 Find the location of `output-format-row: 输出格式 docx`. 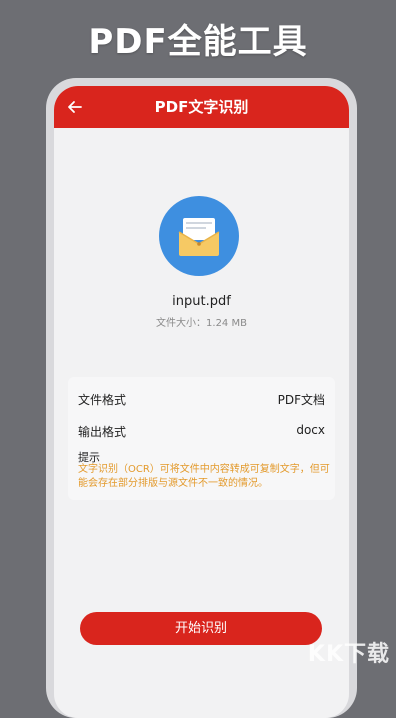

output-format-row: 输出格式 docx is located at coordinates (201, 433).